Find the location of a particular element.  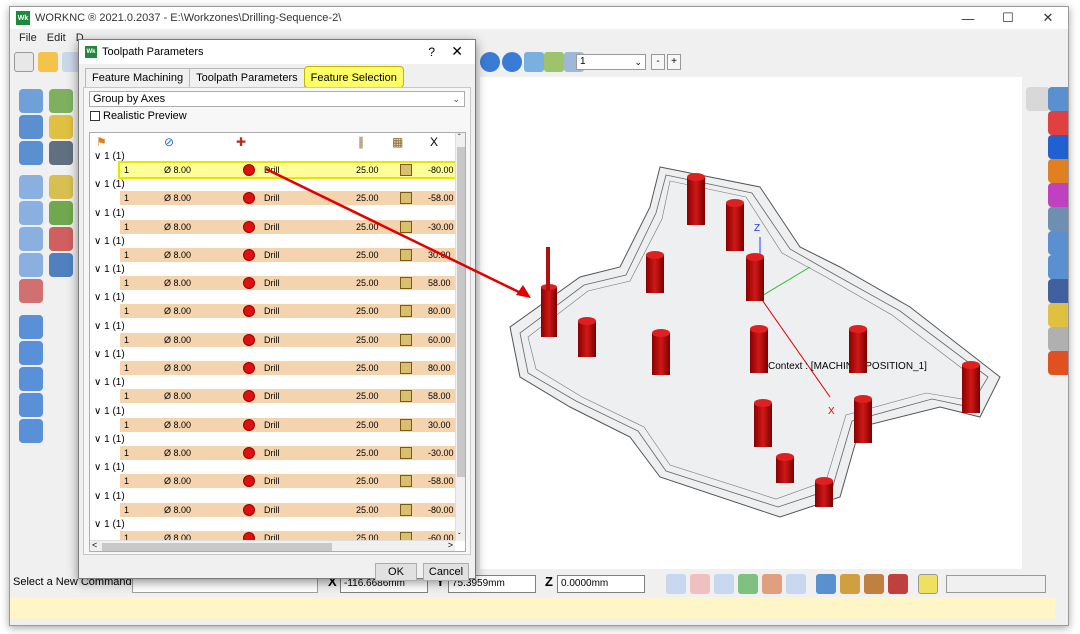

scroll-up-icon: ˆ is located at coordinates (459, 137).